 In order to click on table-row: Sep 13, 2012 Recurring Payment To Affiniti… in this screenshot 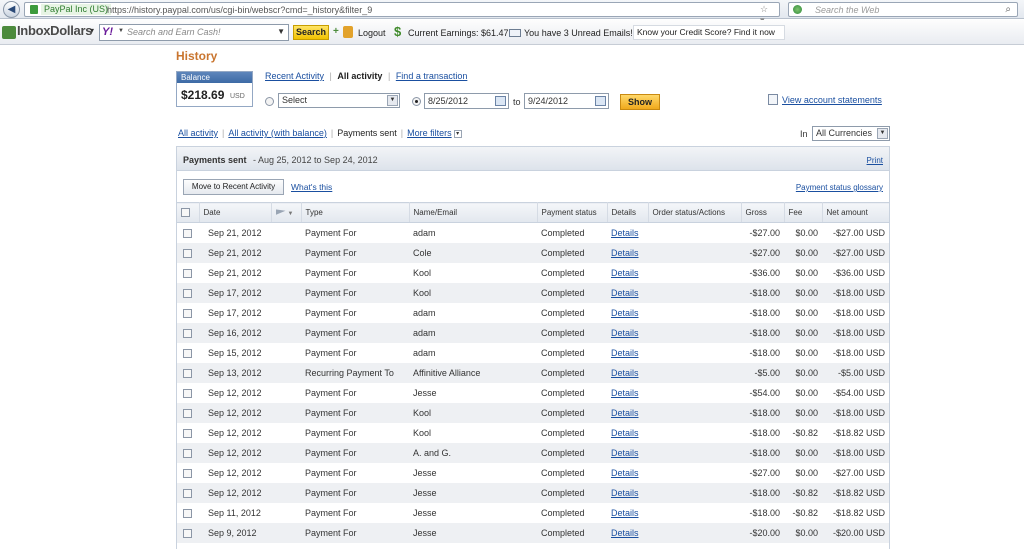, I will do `click(533, 372)`.